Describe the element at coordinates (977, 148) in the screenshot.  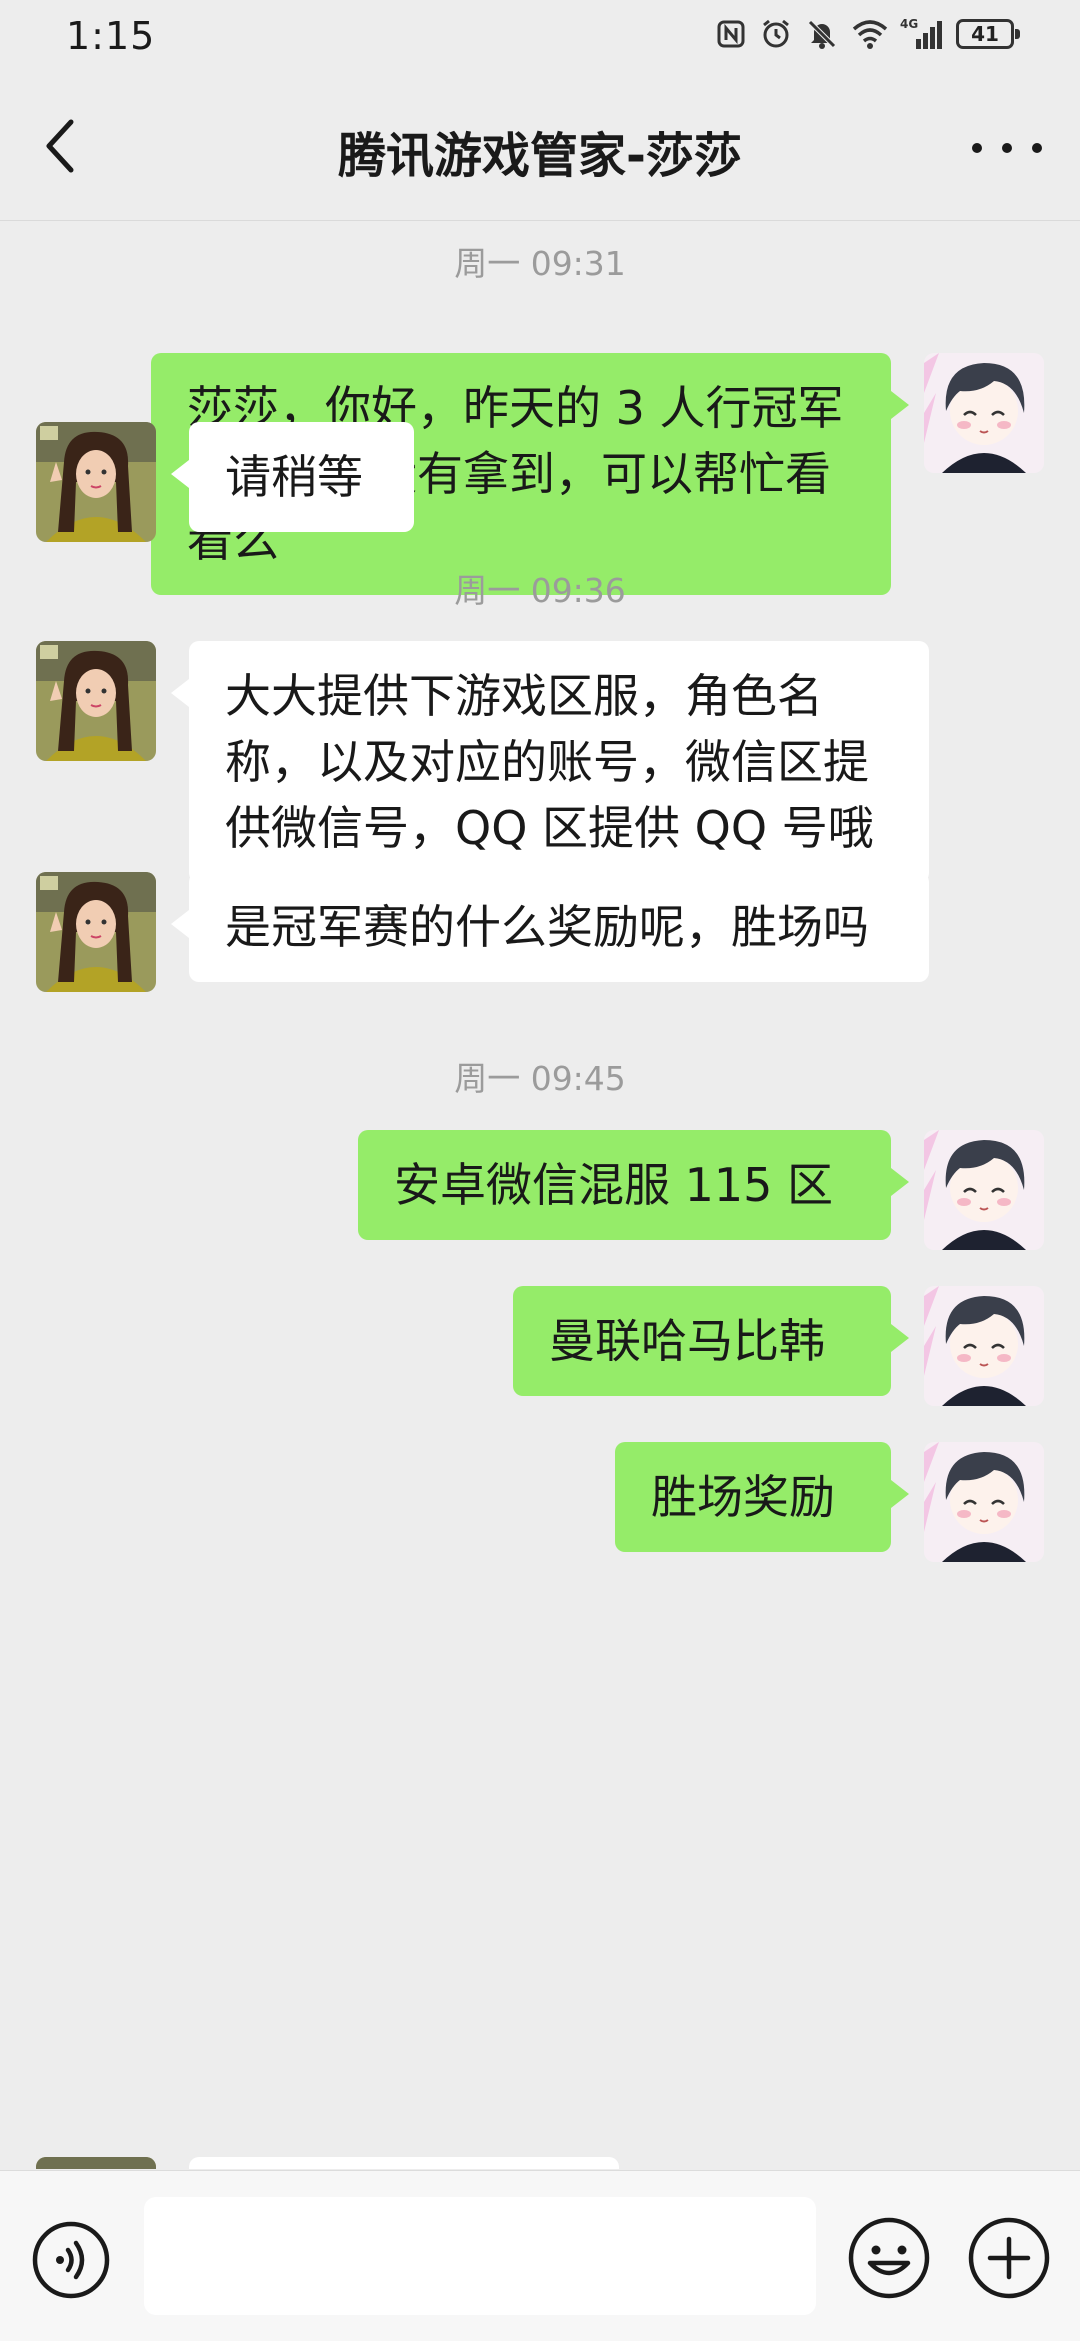
I see `more-dots-icon` at that location.